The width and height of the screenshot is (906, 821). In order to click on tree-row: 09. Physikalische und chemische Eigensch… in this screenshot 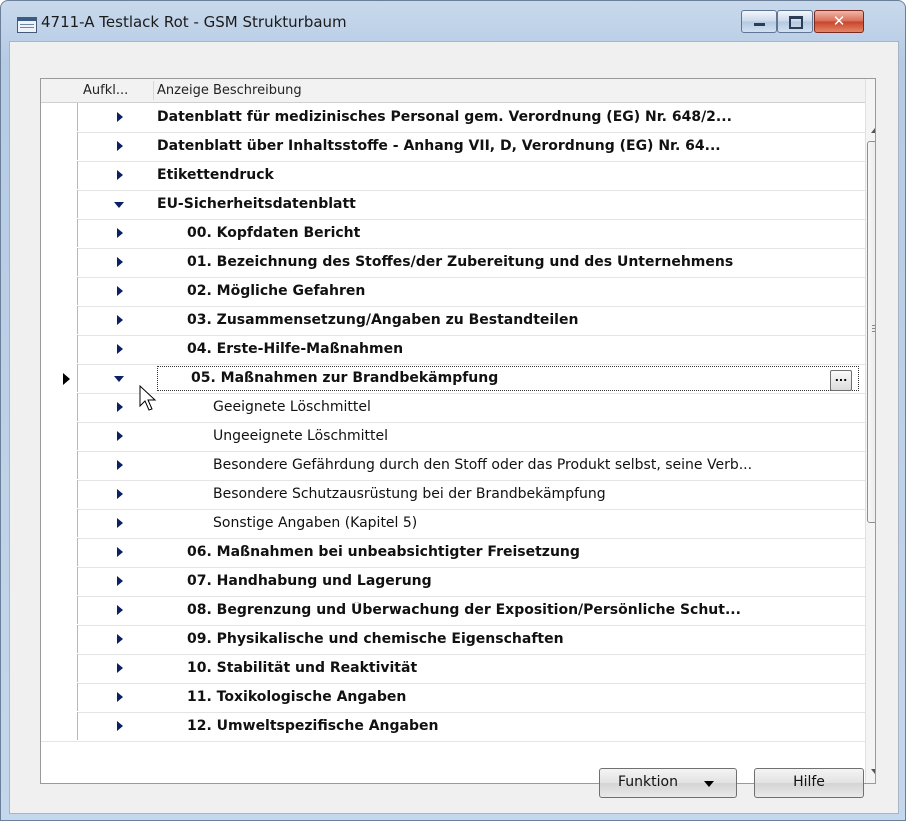, I will do `click(453, 640)`.